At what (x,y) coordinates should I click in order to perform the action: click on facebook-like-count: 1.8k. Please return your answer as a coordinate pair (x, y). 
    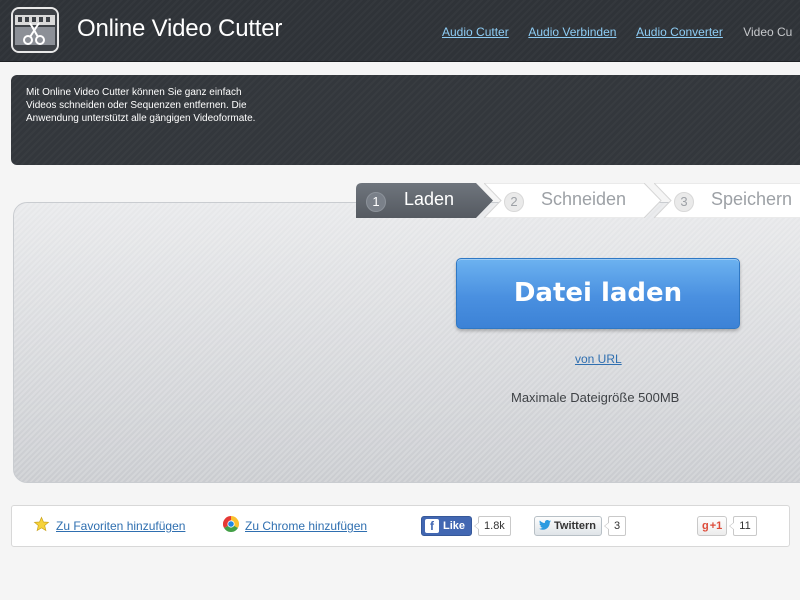
    Looking at the image, I should click on (492, 526).